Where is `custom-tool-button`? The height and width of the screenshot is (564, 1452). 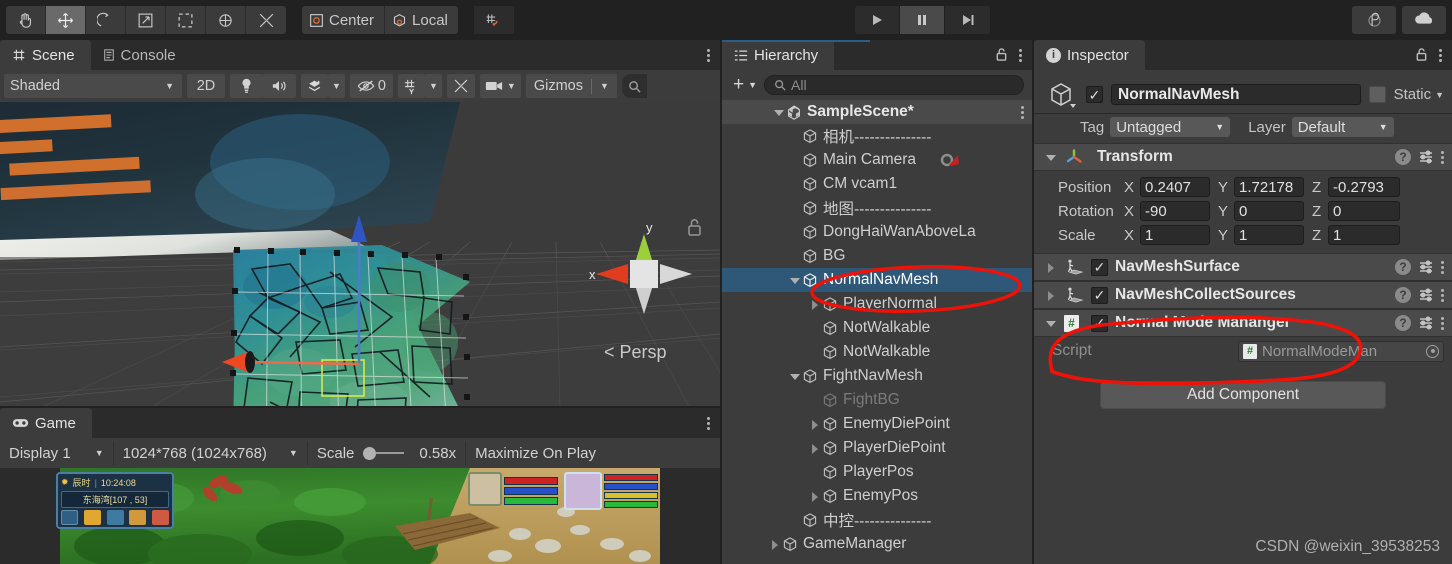
custom-tool-button is located at coordinates (266, 20).